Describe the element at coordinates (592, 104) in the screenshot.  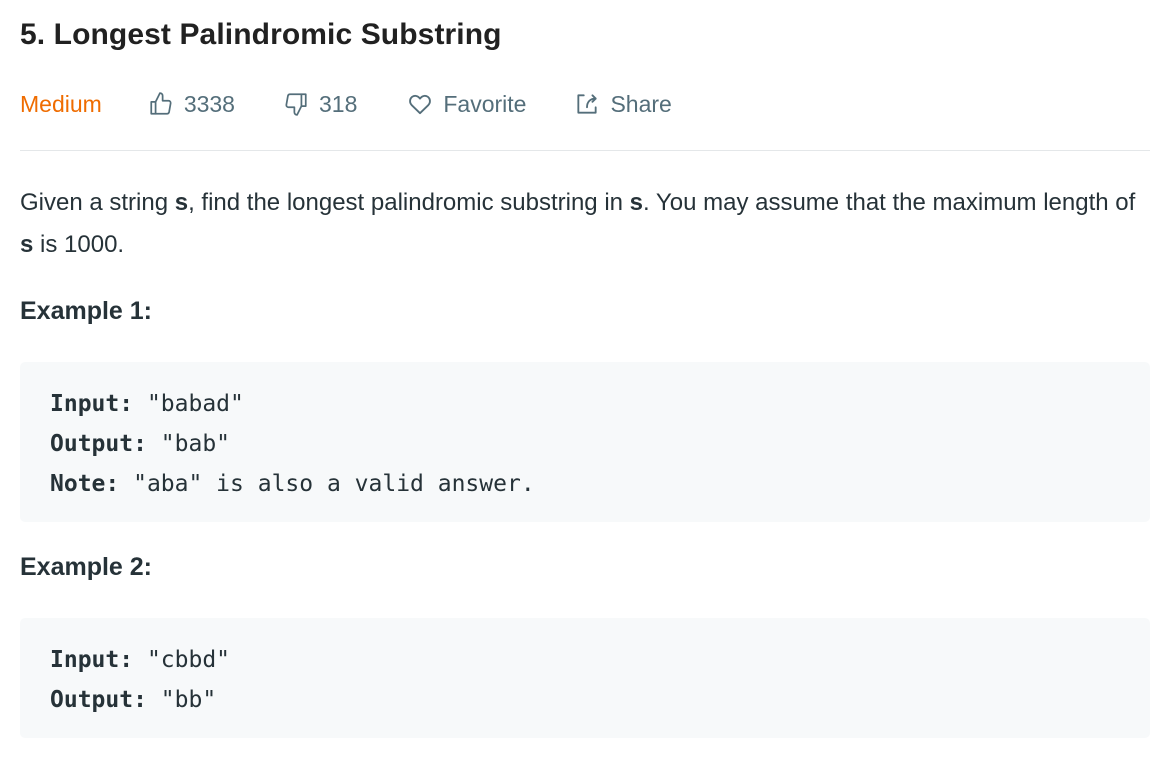
I see `share-icon` at that location.